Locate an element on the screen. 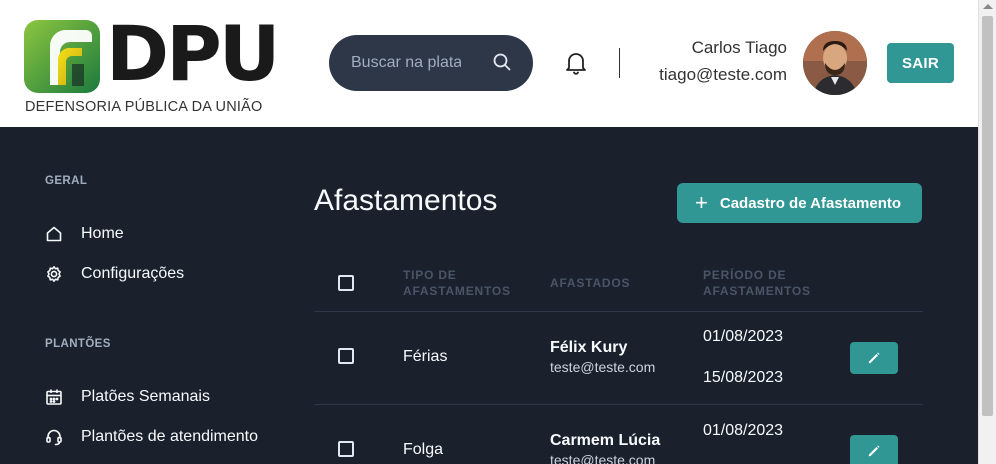 The image size is (996, 464). sidebar-item-plantoes-atendimento: Plantões de atendimento is located at coordinates (151, 437).